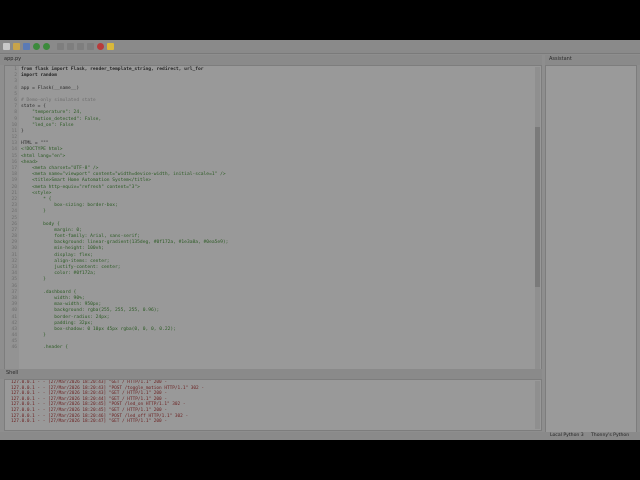  What do you see at coordinates (271, 60) in the screenshot?
I see `editor-tab-bar: app.py` at bounding box center [271, 60].